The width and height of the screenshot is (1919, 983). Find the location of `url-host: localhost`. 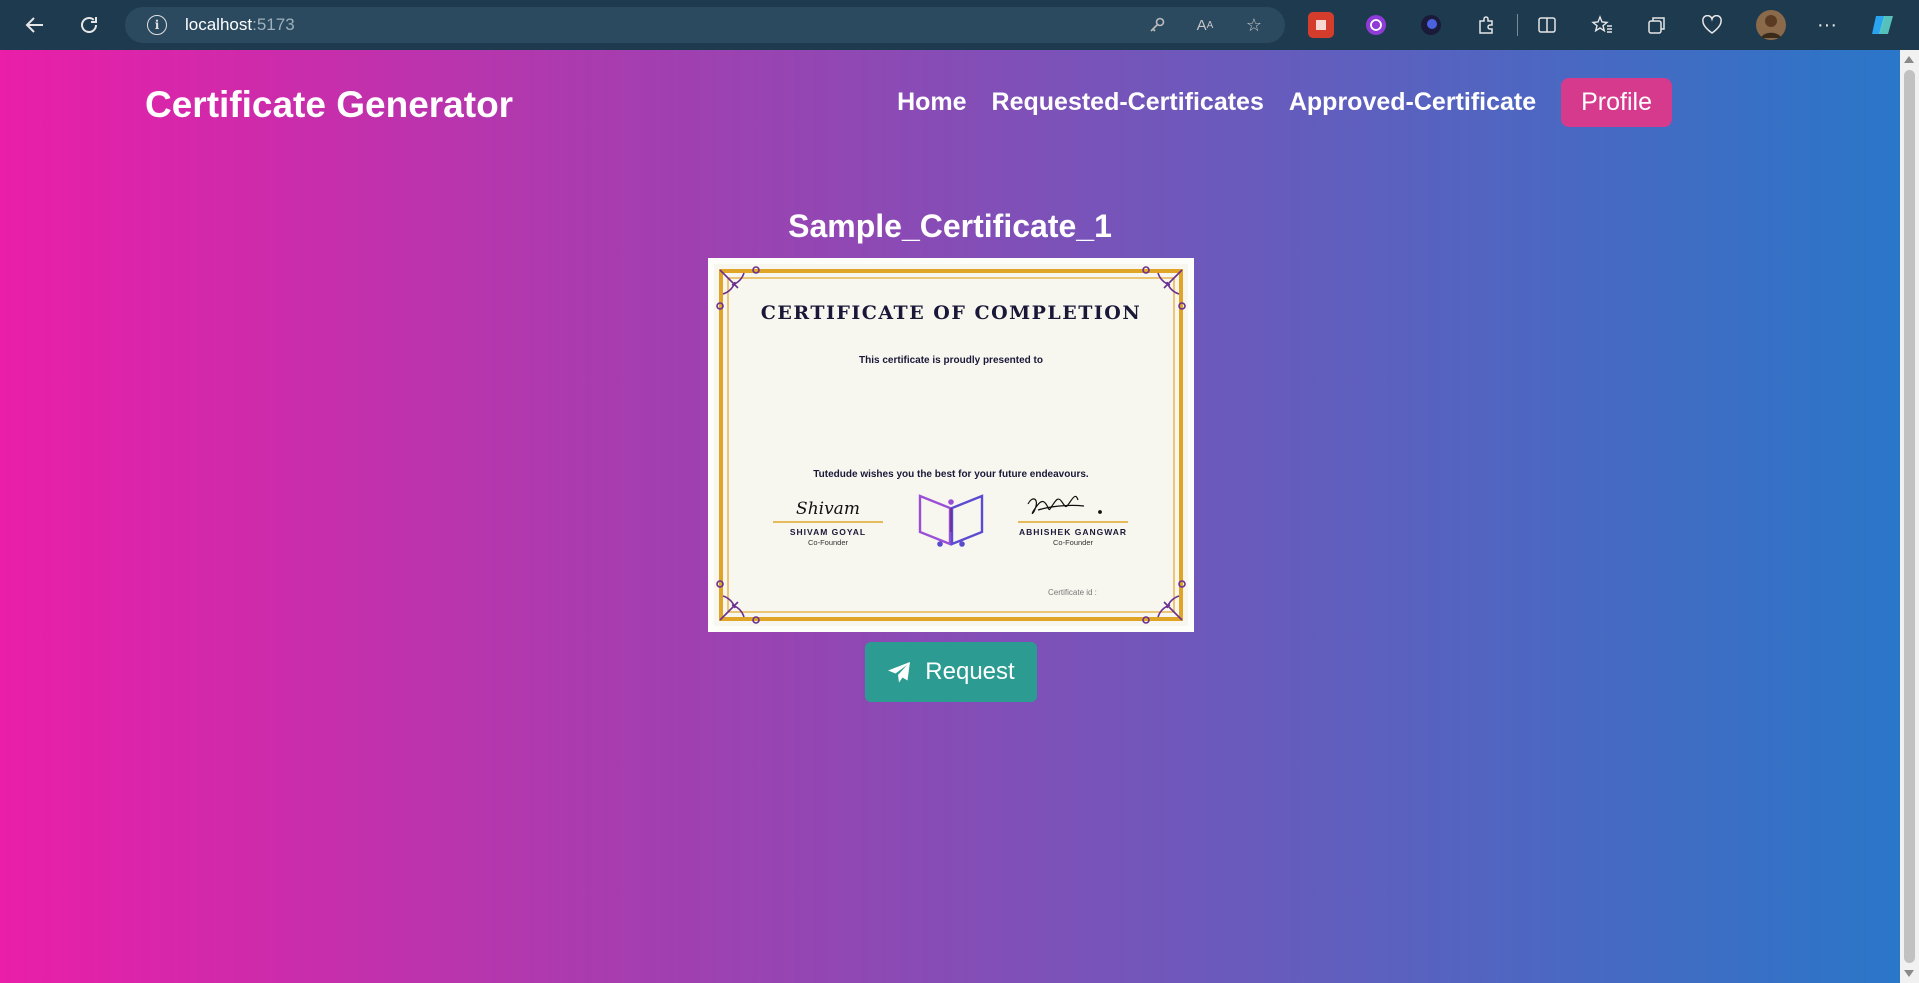

url-host: localhost is located at coordinates (219, 24).